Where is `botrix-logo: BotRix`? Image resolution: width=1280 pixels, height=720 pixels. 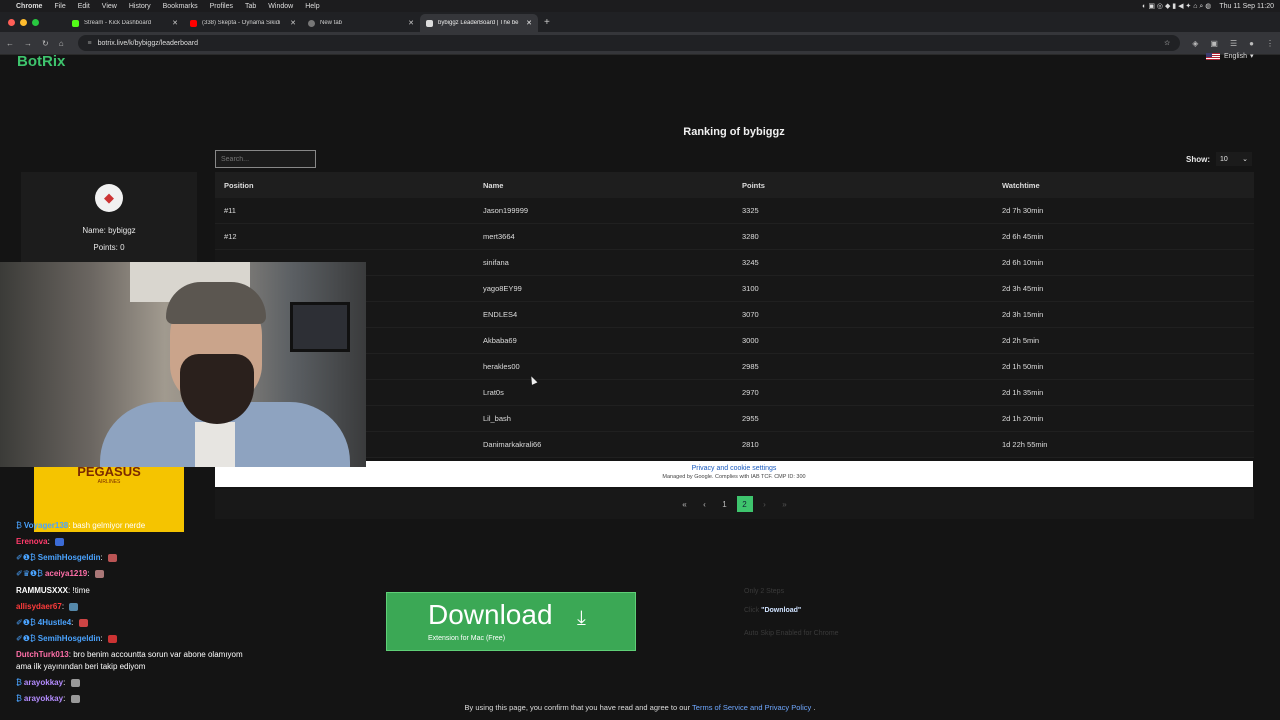
botrix-logo: BotRix is located at coordinates (41, 61).